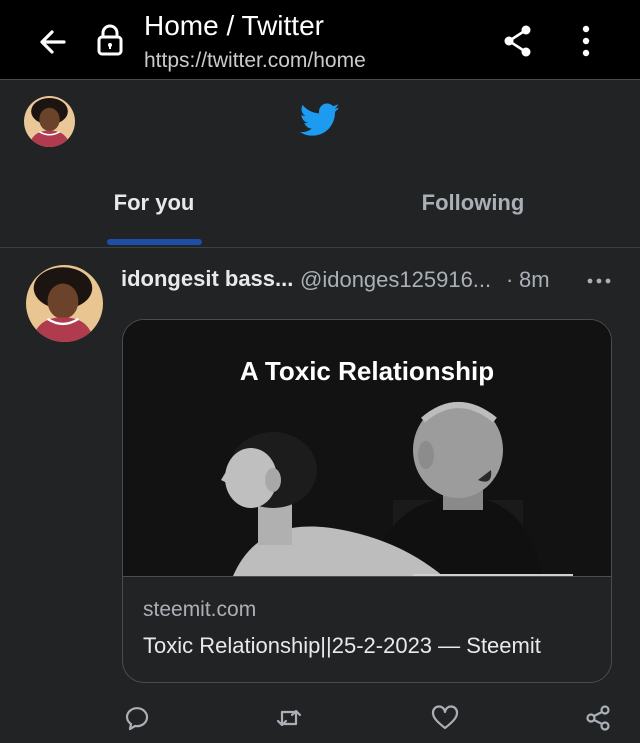 The width and height of the screenshot is (640, 743). What do you see at coordinates (473, 203) in the screenshot?
I see `tab-following: Following` at bounding box center [473, 203].